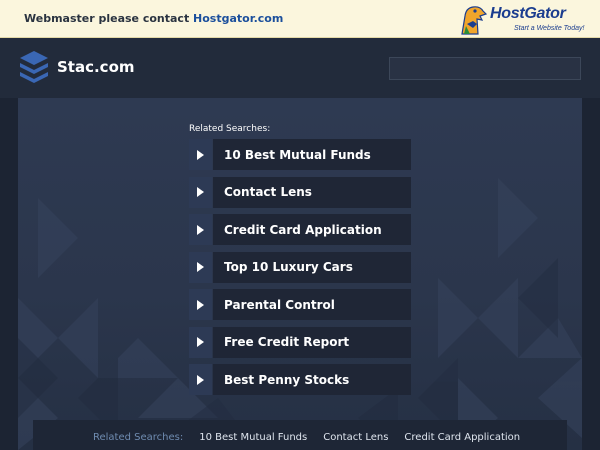  I want to click on hostgator-tagline: Start a Website Today!, so click(549, 28).